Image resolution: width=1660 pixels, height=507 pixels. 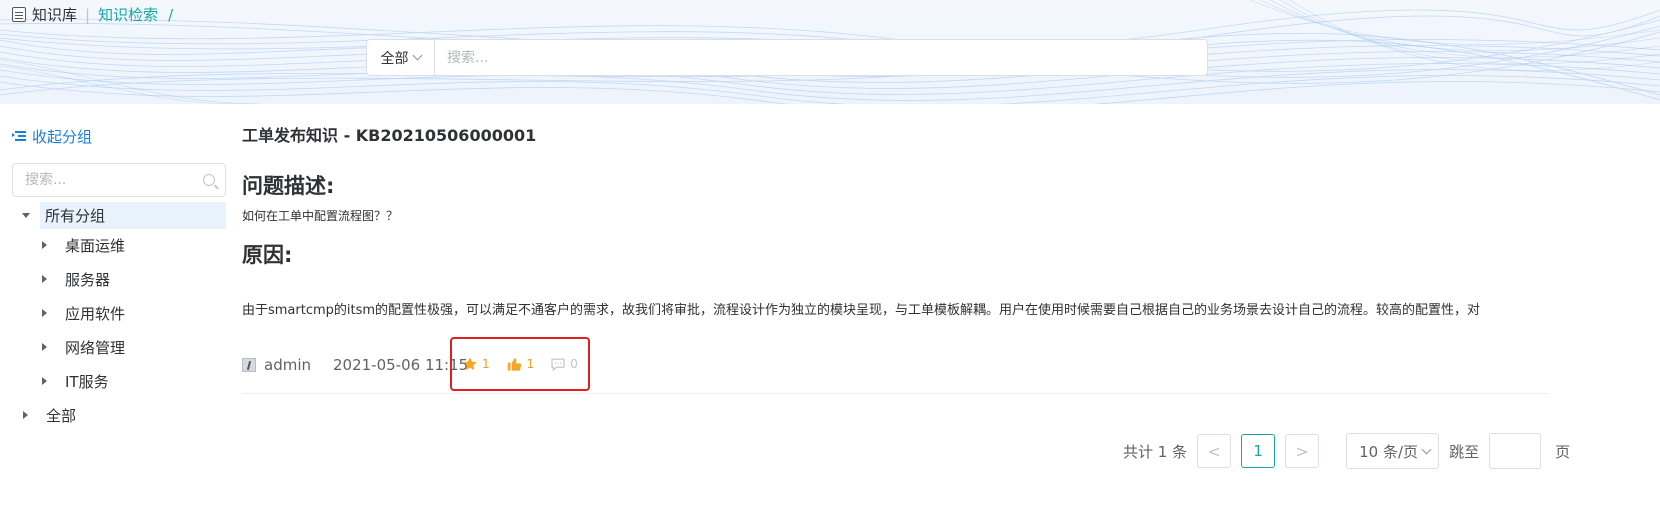 What do you see at coordinates (119, 381) in the screenshot?
I see `tree-node-it-services: IT服务` at bounding box center [119, 381].